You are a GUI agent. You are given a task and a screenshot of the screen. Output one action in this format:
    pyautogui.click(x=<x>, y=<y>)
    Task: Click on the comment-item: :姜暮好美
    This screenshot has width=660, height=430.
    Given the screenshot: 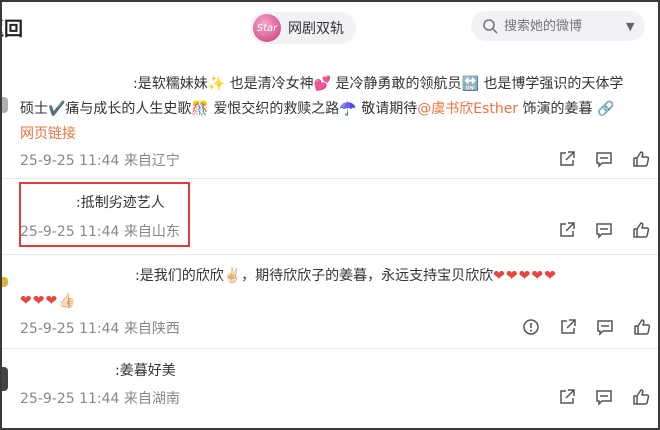 What is the action you would take?
    pyautogui.click(x=145, y=371)
    